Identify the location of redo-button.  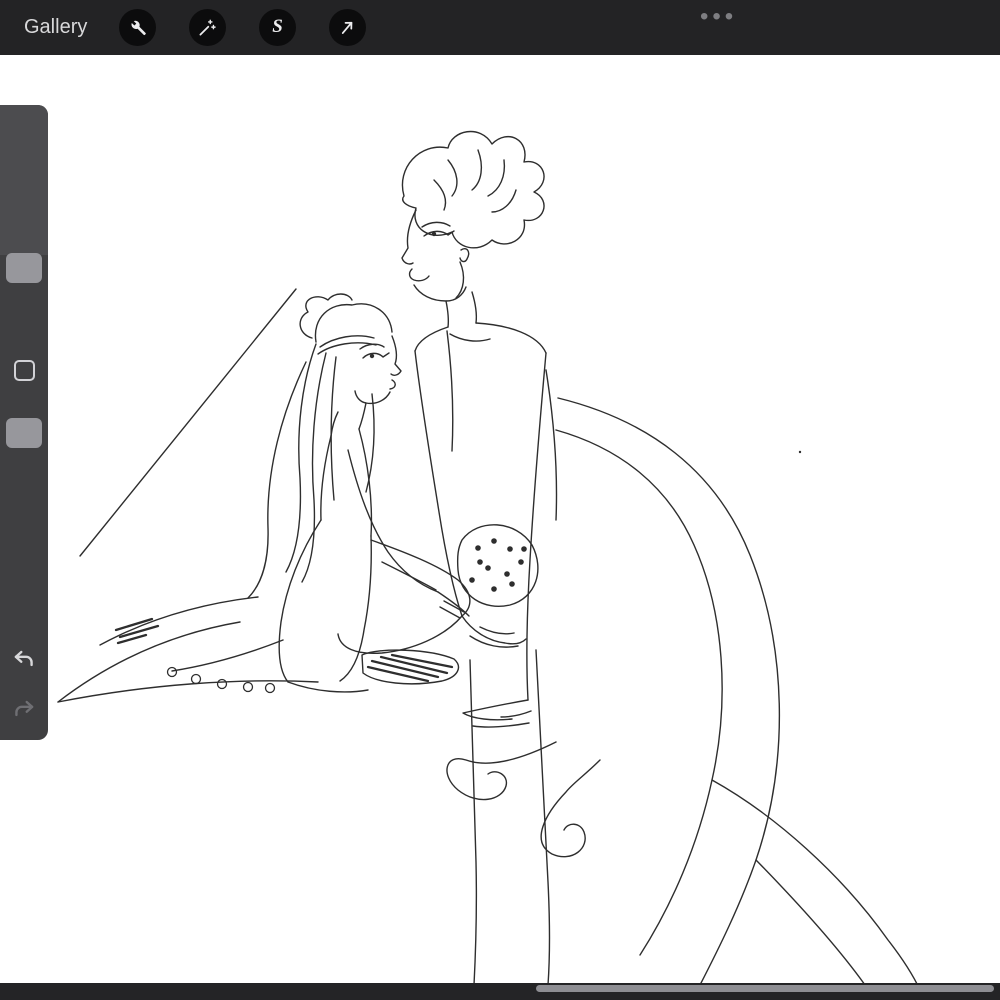
(24, 709).